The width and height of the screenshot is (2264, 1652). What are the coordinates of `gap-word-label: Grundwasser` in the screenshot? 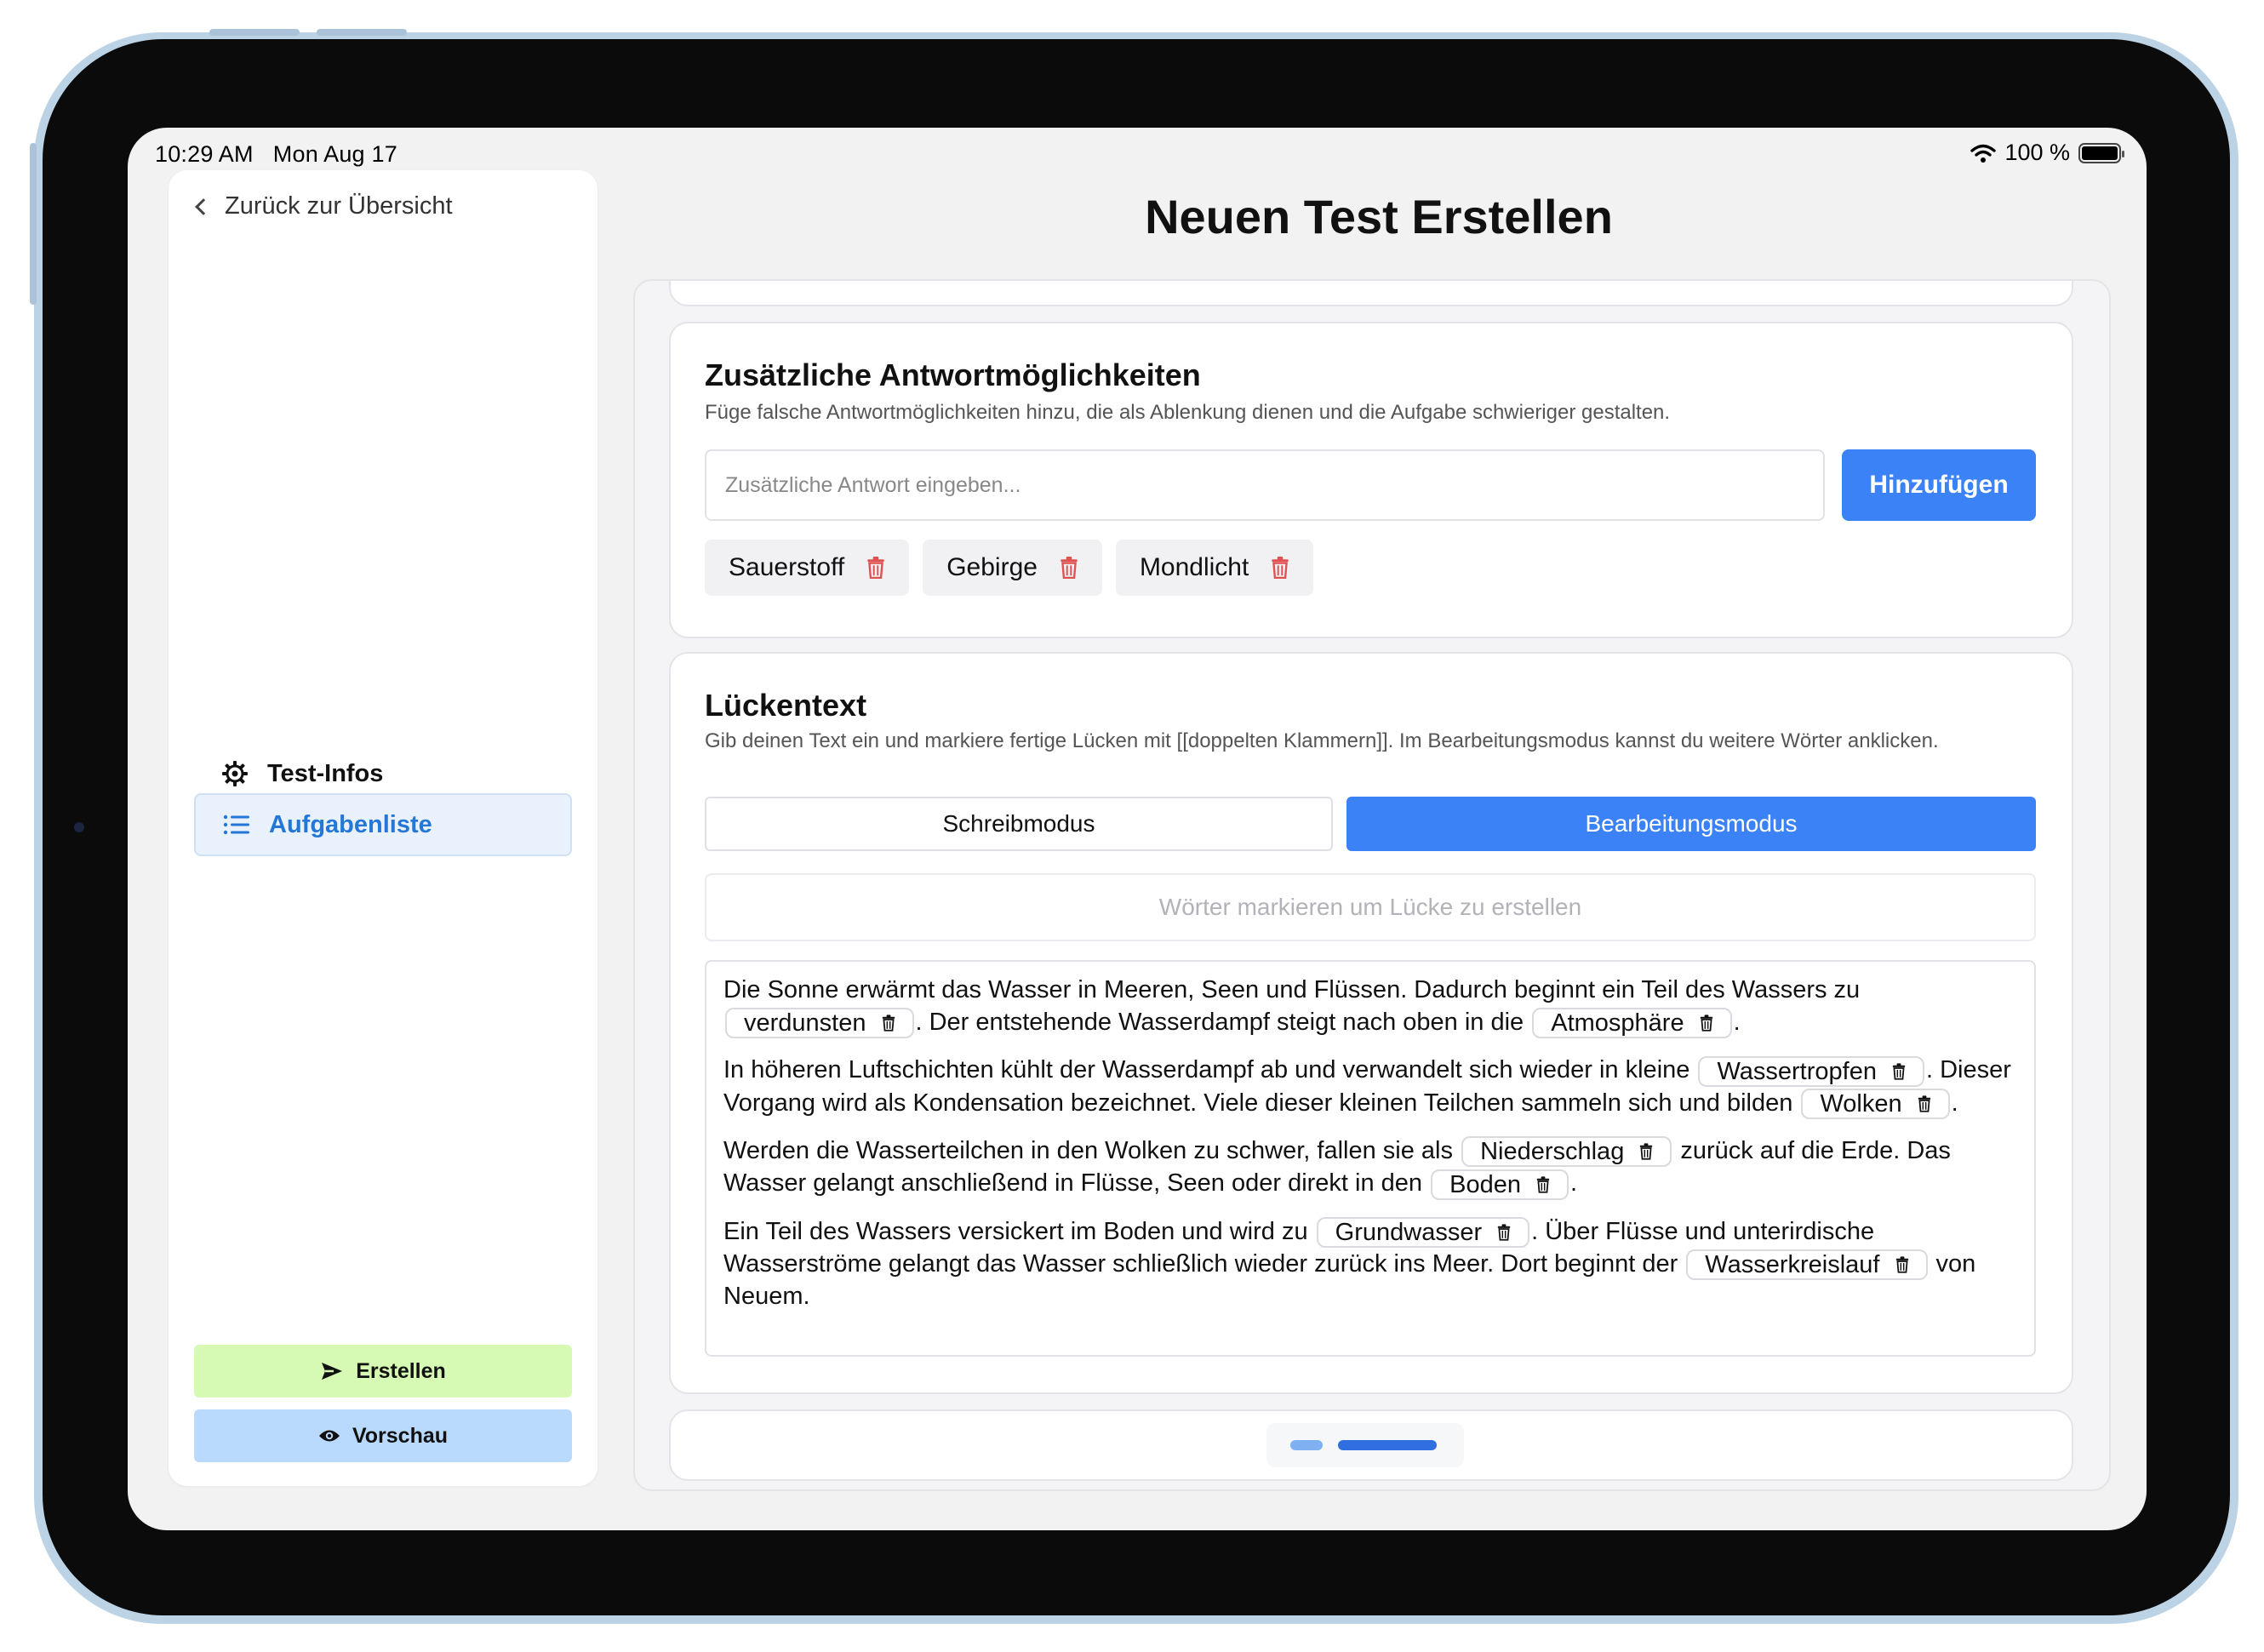 It's located at (1409, 1233).